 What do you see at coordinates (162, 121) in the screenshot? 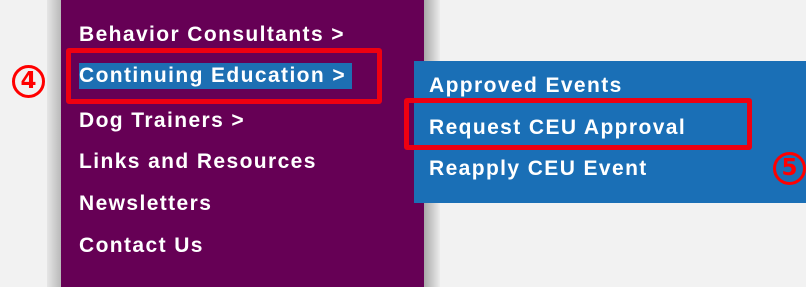
I see `nav-item-dog-trainers: Dog Trainers >` at bounding box center [162, 121].